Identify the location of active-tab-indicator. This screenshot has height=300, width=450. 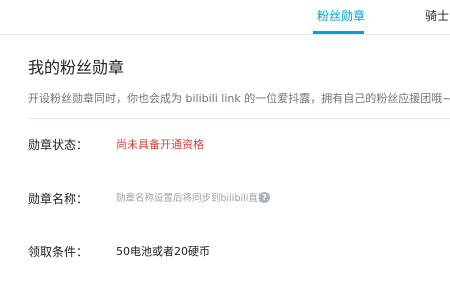
(338, 32).